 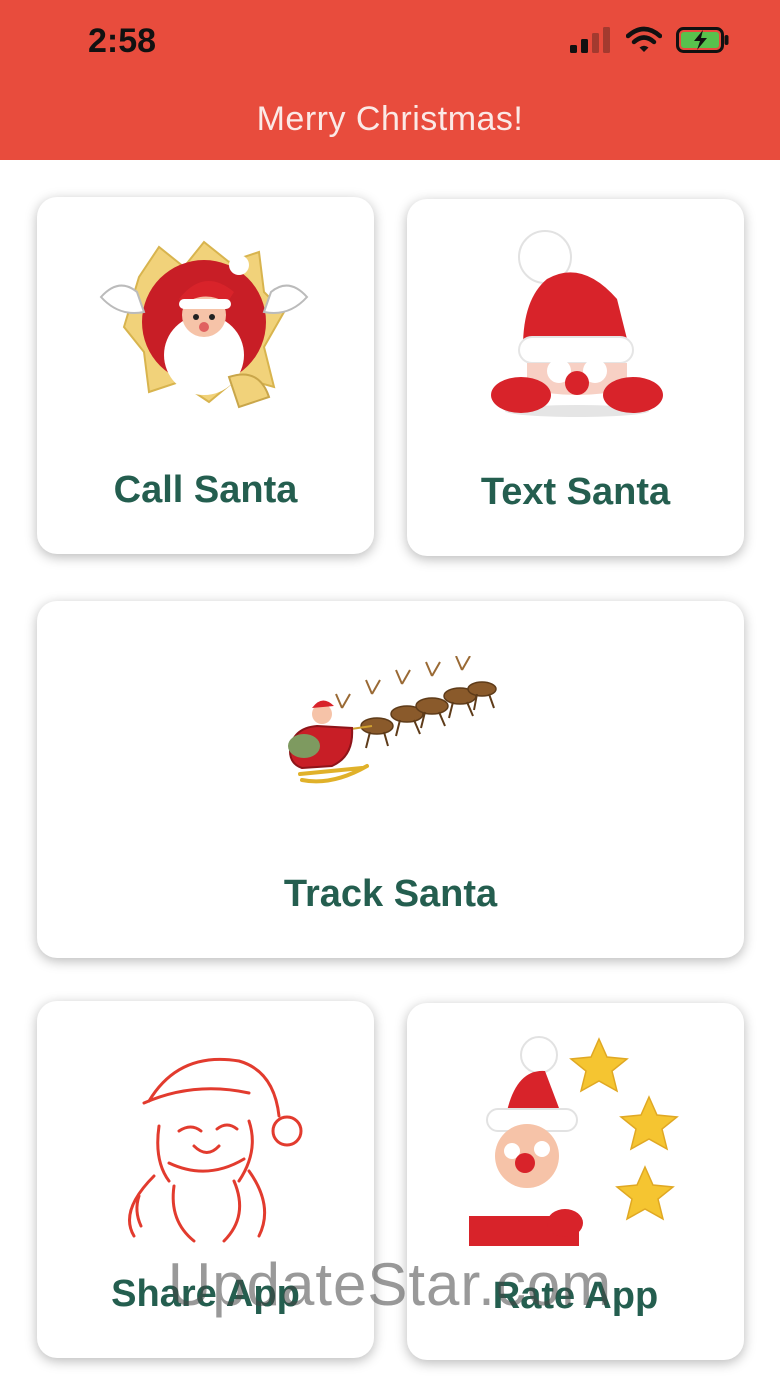 I want to click on wifi-icon, so click(x=644, y=39).